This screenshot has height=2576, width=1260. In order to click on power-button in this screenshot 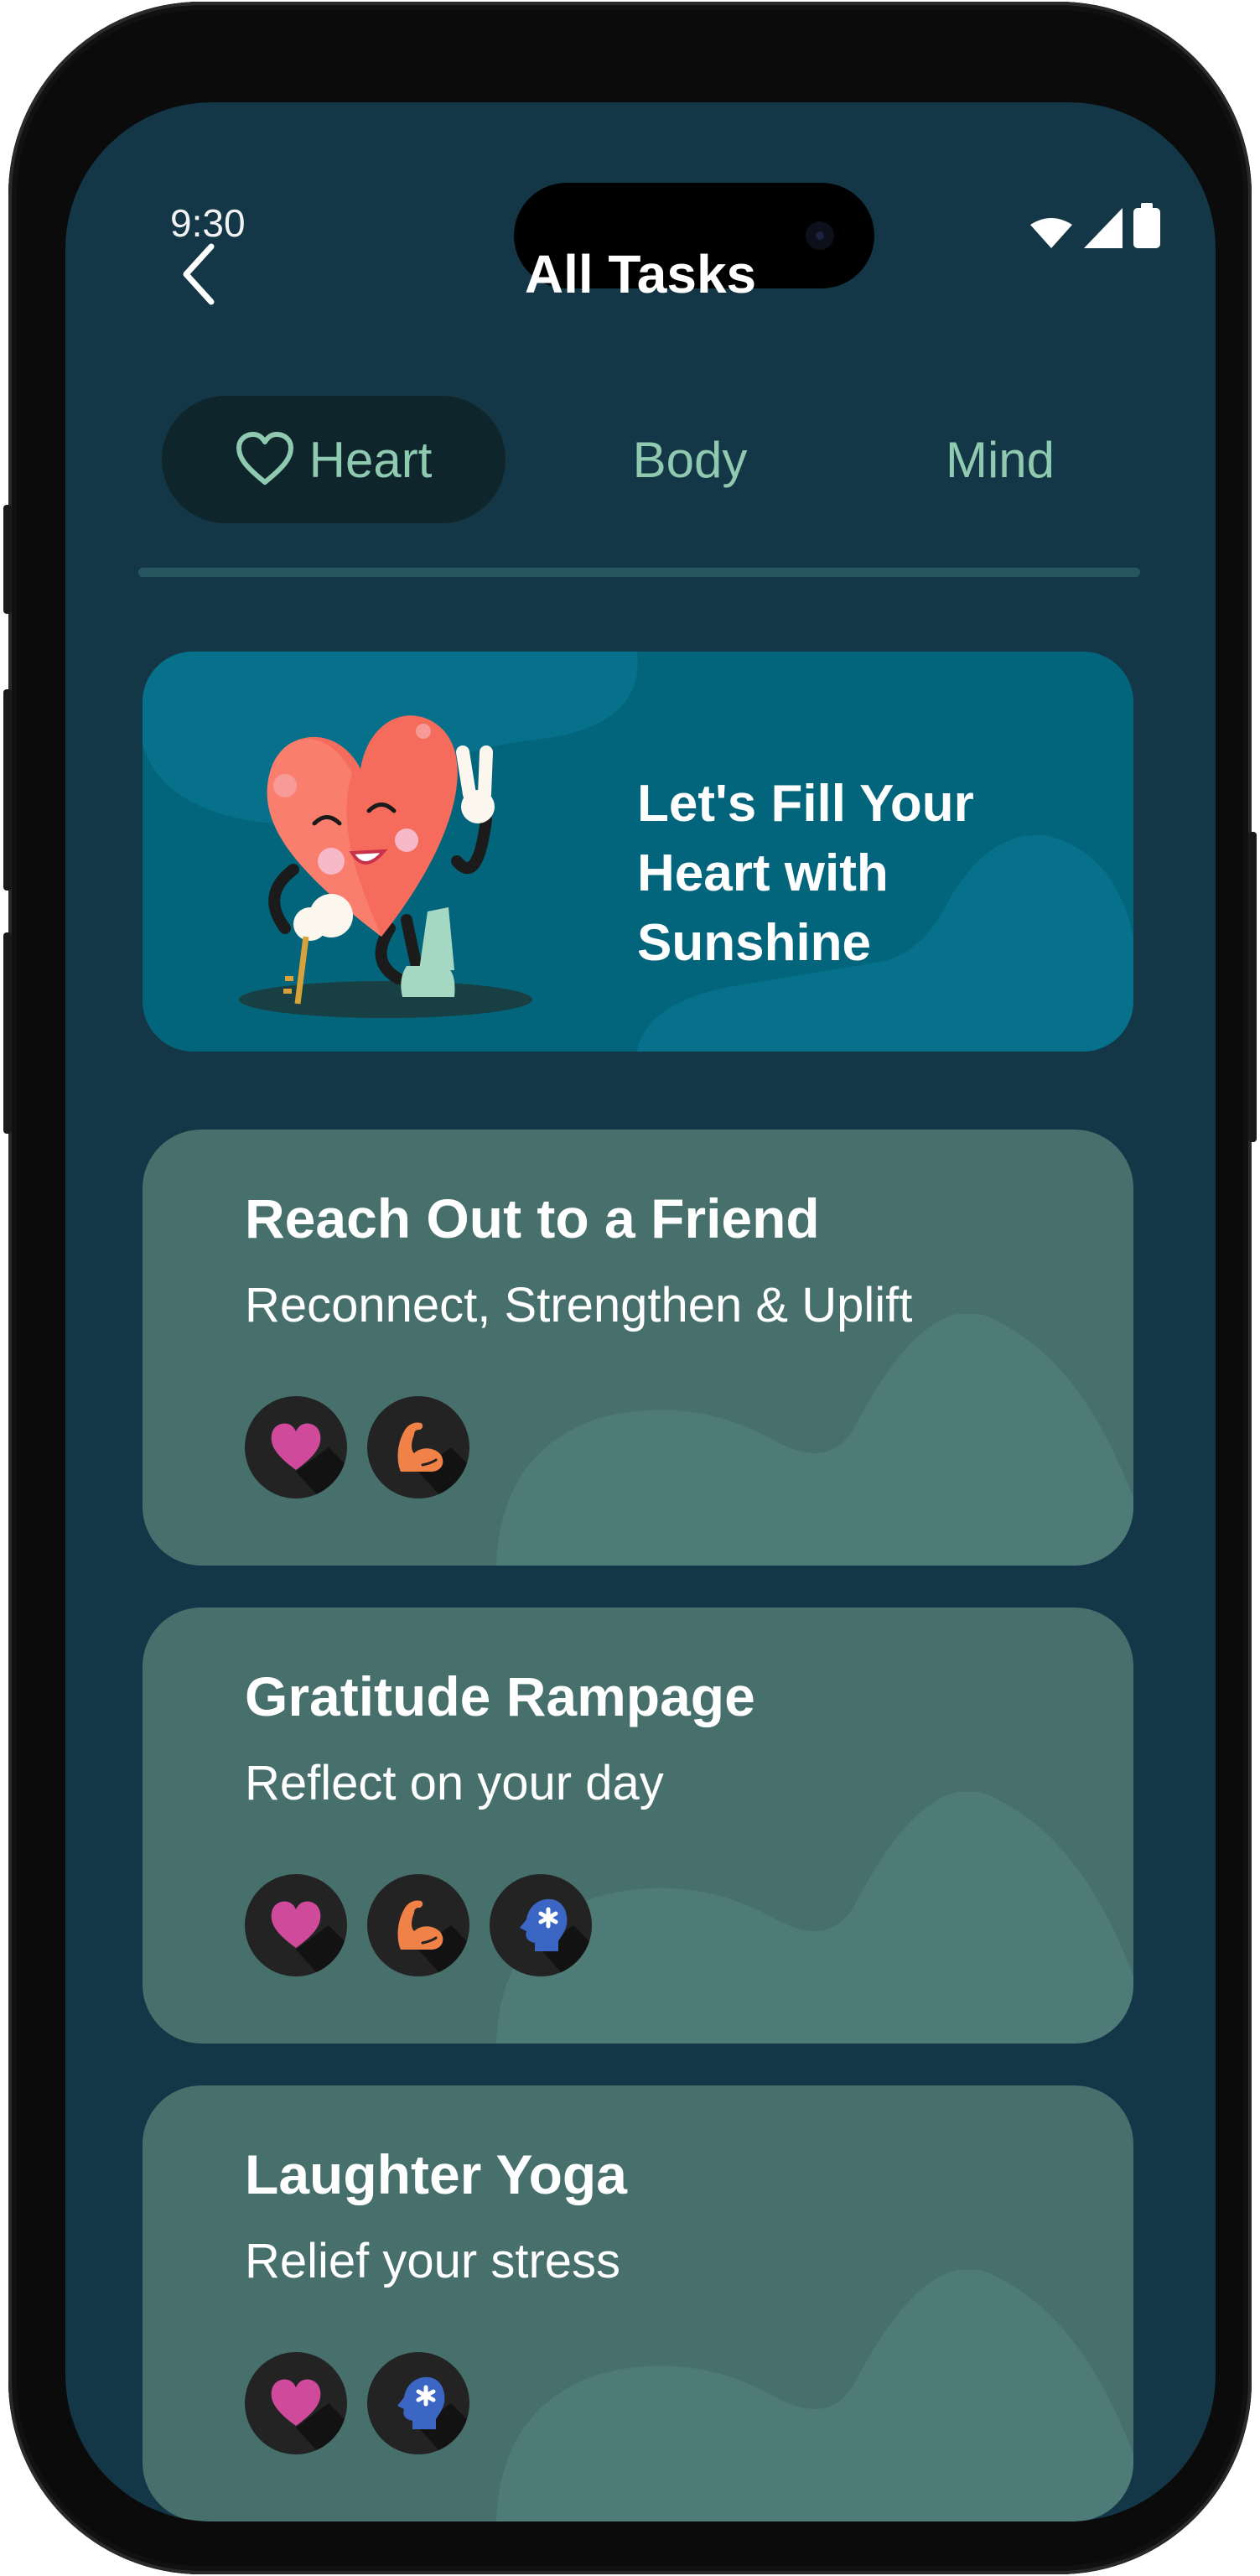, I will do `click(1252, 987)`.